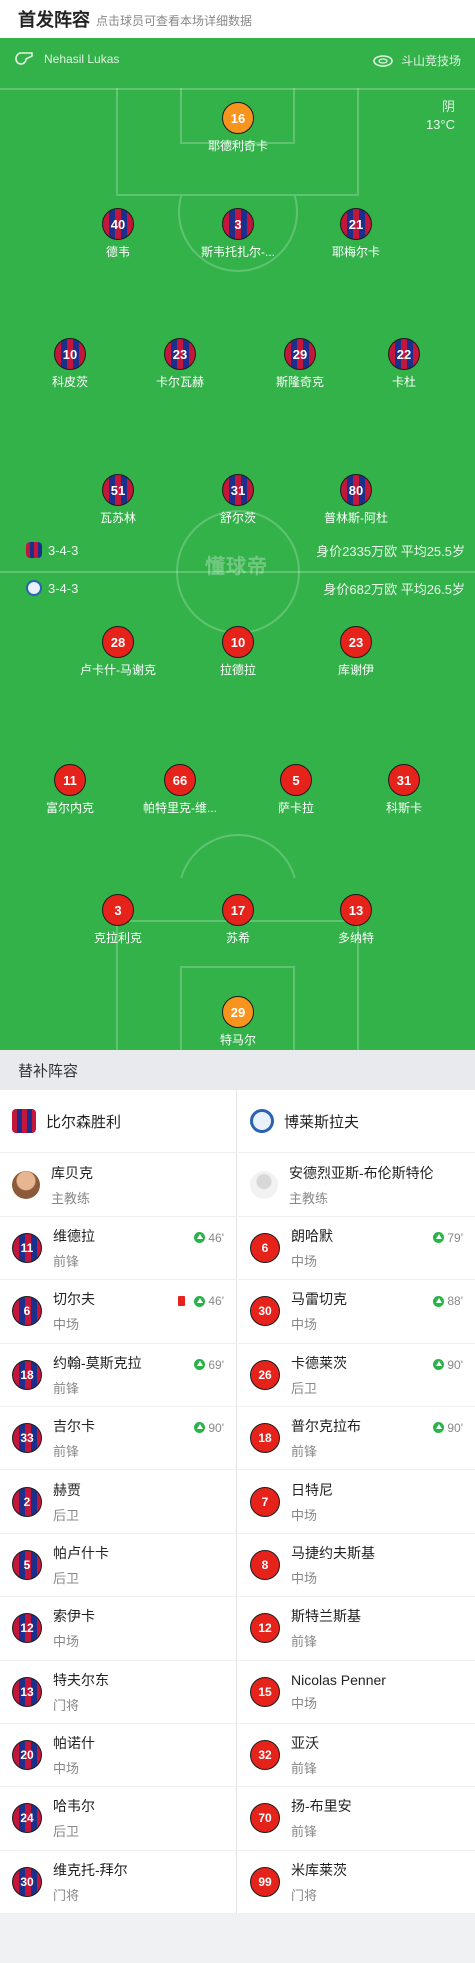 The width and height of the screenshot is (475, 1963). Describe the element at coordinates (356, 1629) in the screenshot. I see `bench-player-row: 12 斯特兰斯基 前锋` at that location.